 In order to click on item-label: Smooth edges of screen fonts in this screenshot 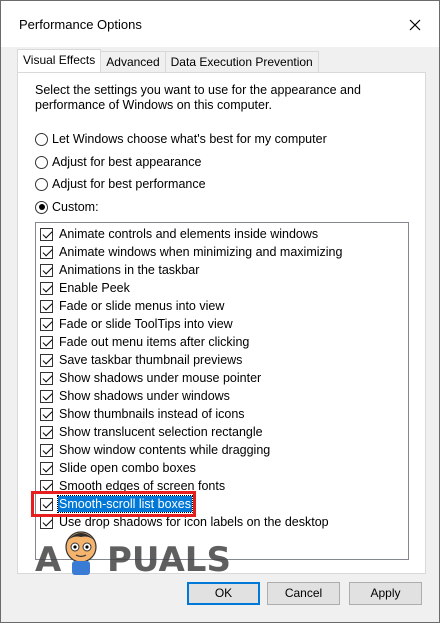, I will do `click(142, 486)`.